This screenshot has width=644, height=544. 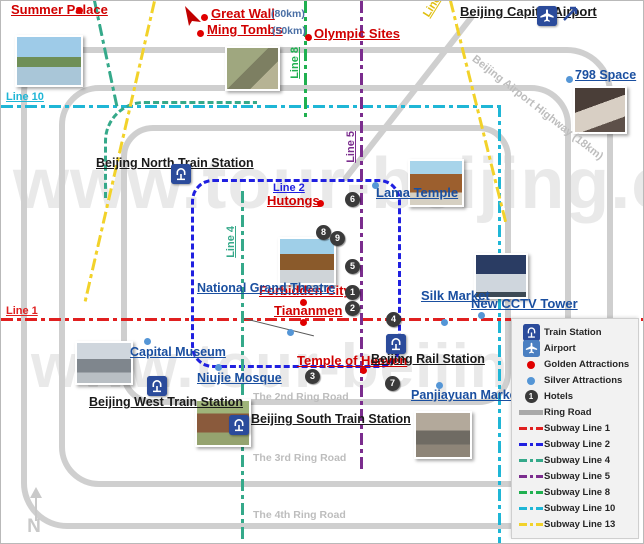 What do you see at coordinates (575, 332) in the screenshot?
I see `legend-item-train-station: Train Station` at bounding box center [575, 332].